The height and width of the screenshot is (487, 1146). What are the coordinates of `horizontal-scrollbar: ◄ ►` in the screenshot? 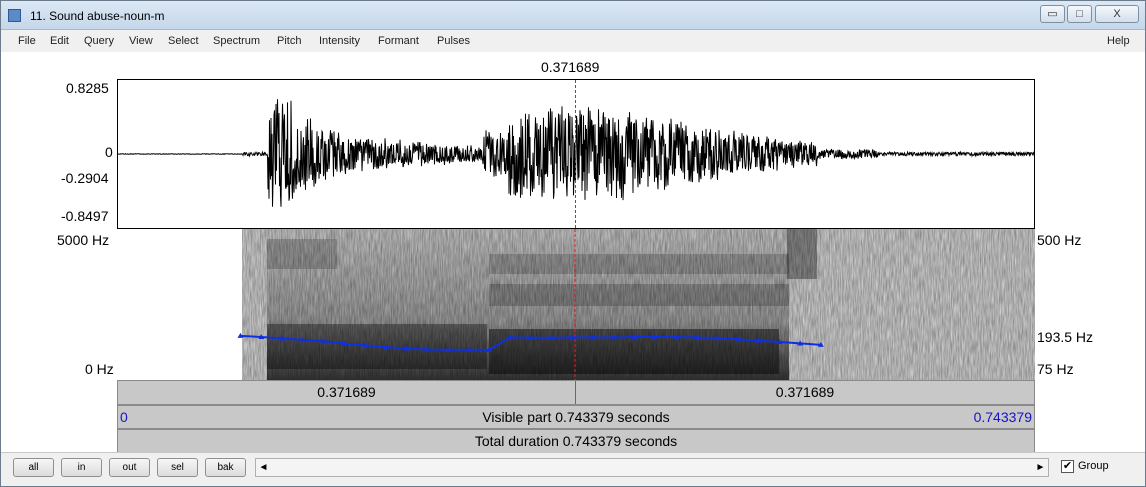 It's located at (652, 467).